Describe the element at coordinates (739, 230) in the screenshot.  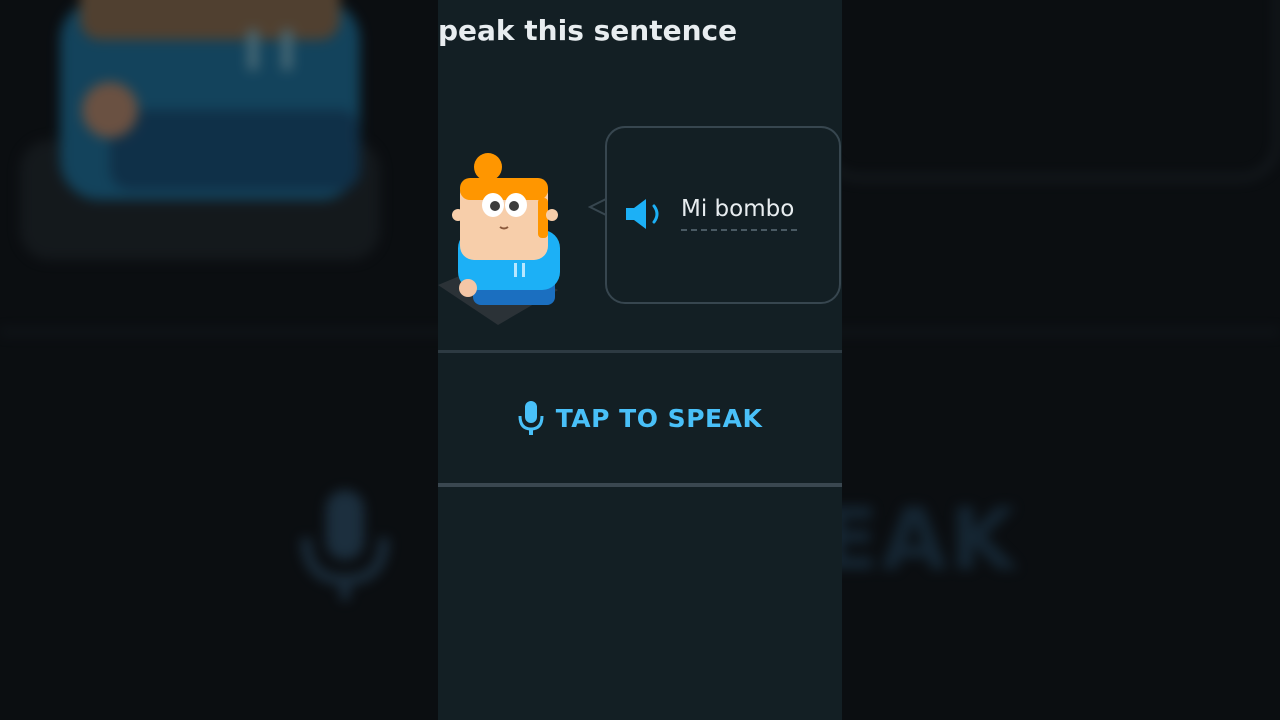
I see `sentence-underline` at that location.